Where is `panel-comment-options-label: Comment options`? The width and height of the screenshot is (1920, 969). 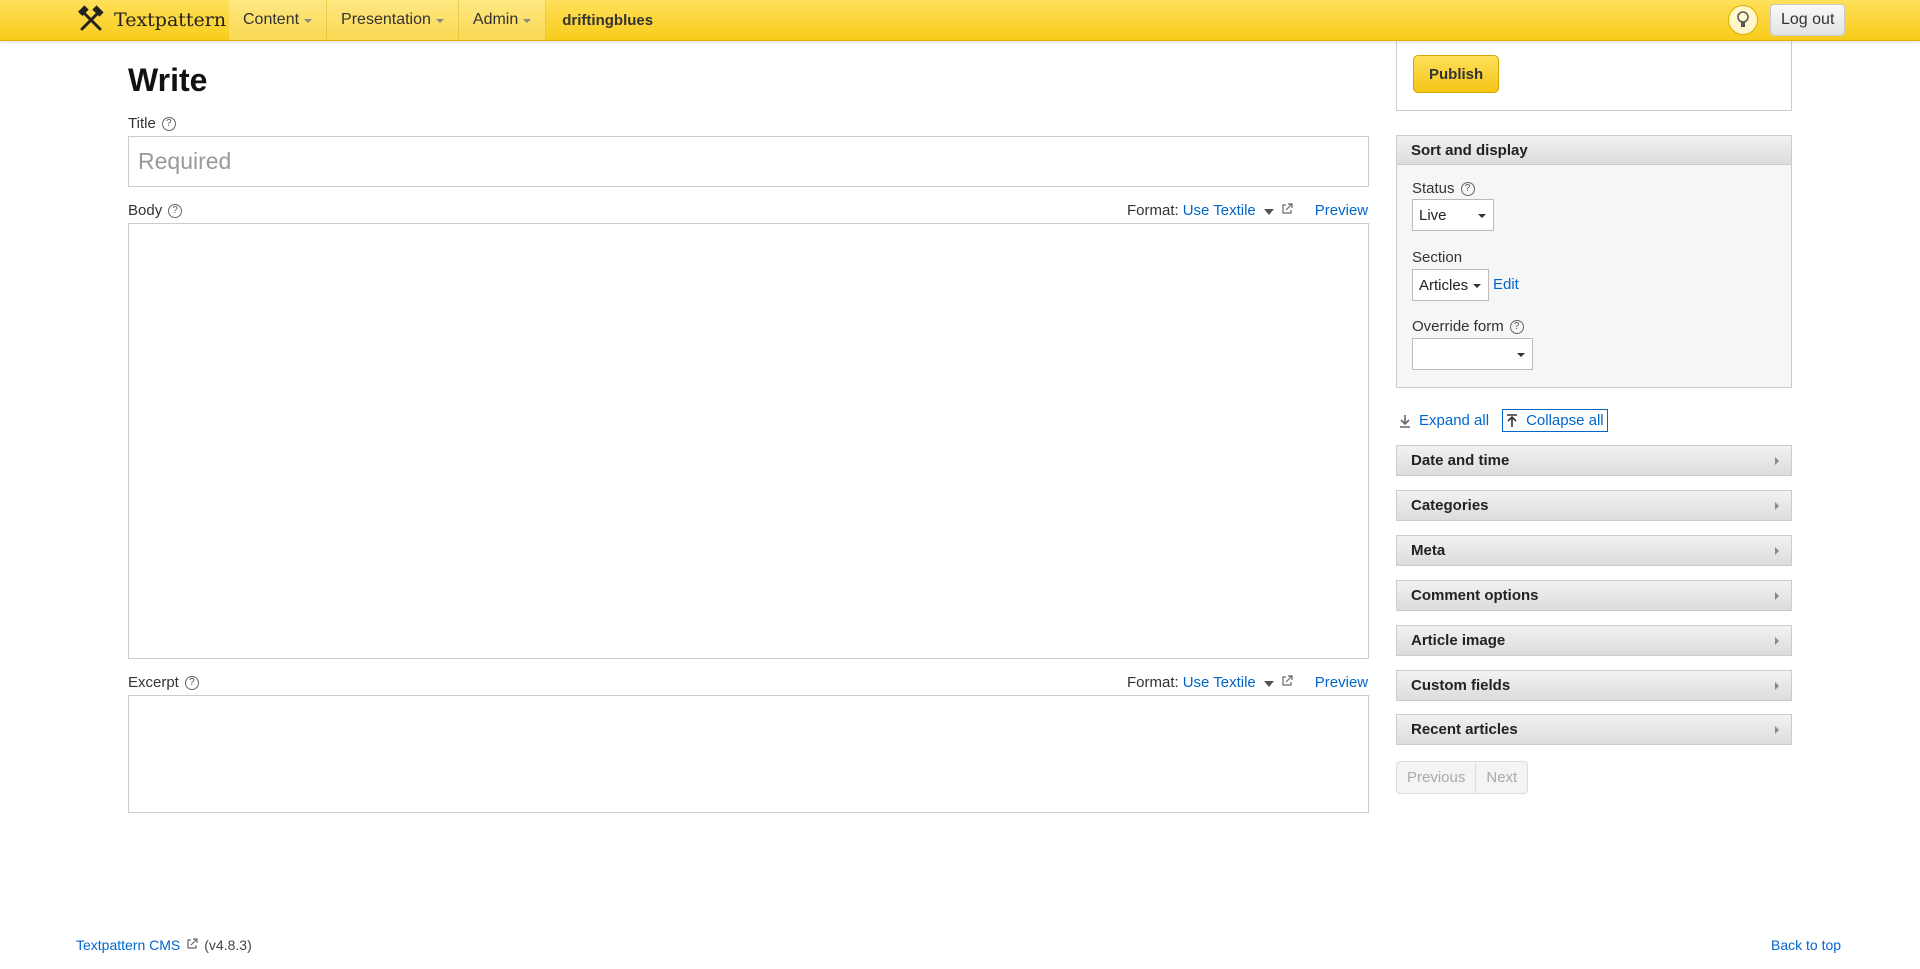 panel-comment-options-label: Comment options is located at coordinates (1475, 595).